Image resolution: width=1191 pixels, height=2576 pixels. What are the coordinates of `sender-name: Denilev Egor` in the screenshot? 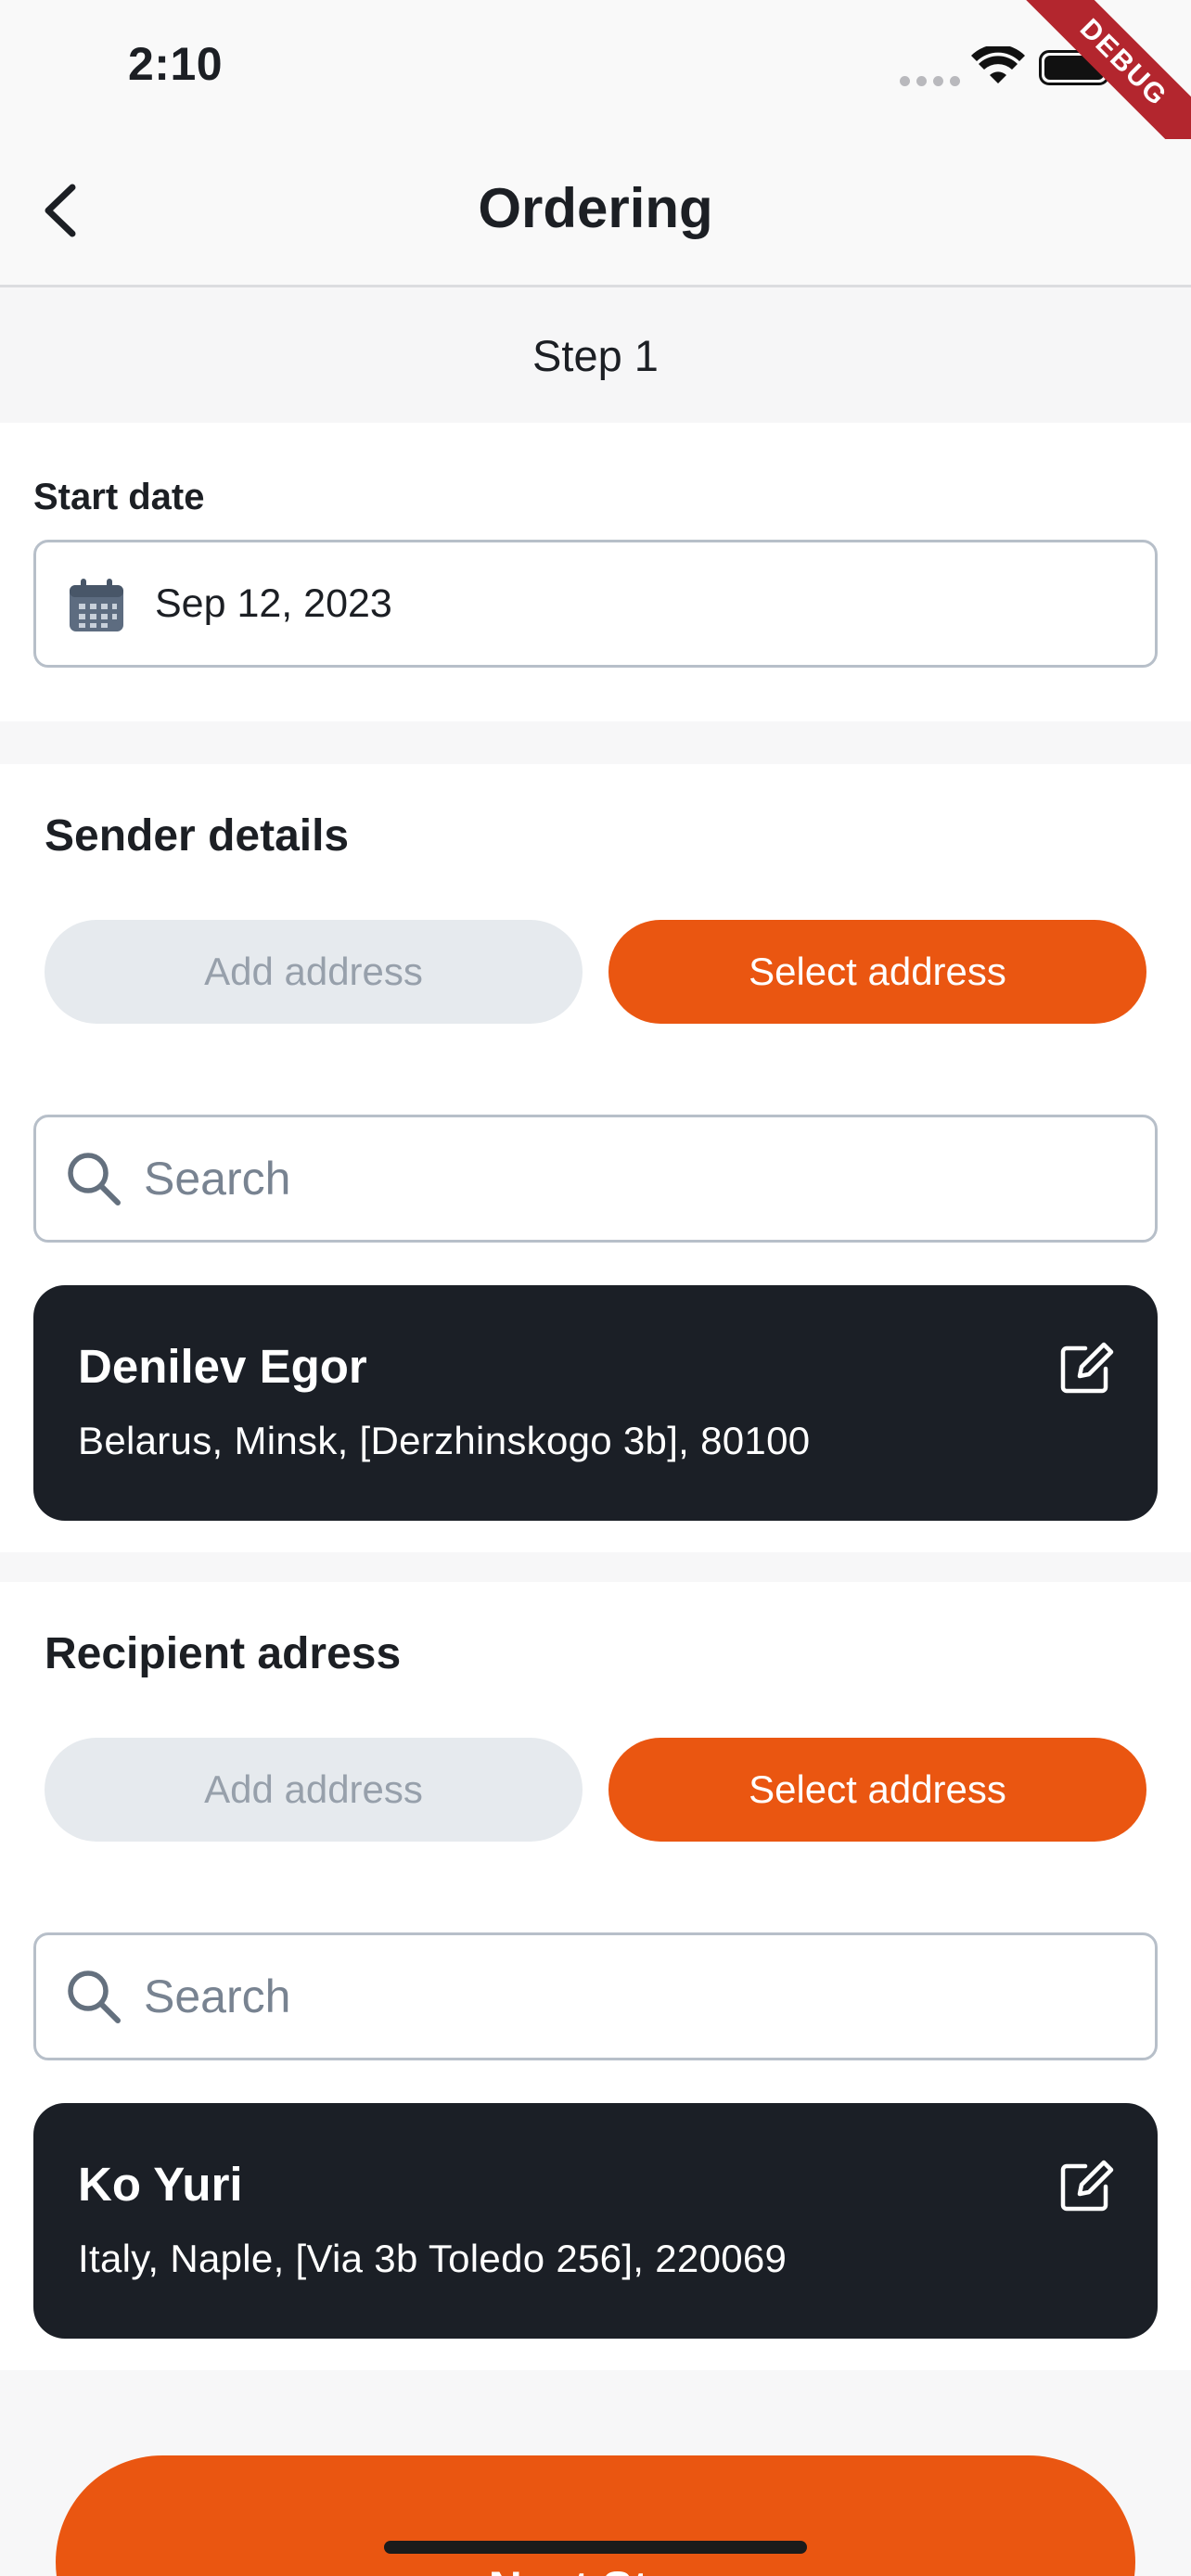 It's located at (222, 1366).